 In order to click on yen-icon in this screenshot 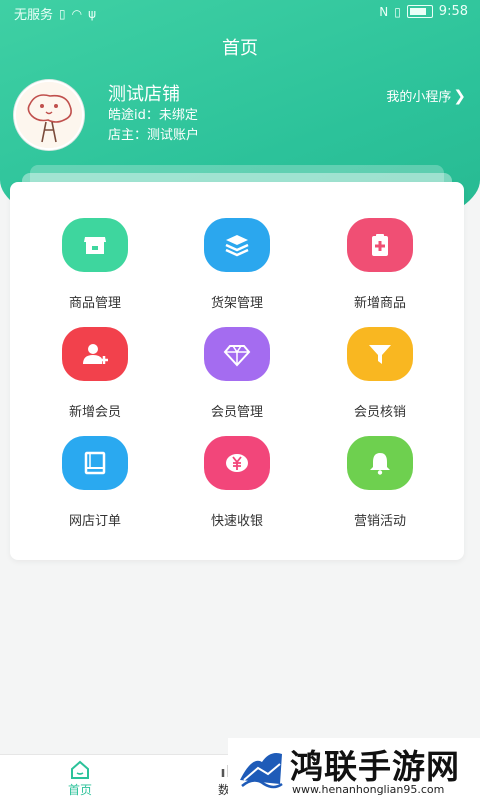, I will do `click(237, 463)`.